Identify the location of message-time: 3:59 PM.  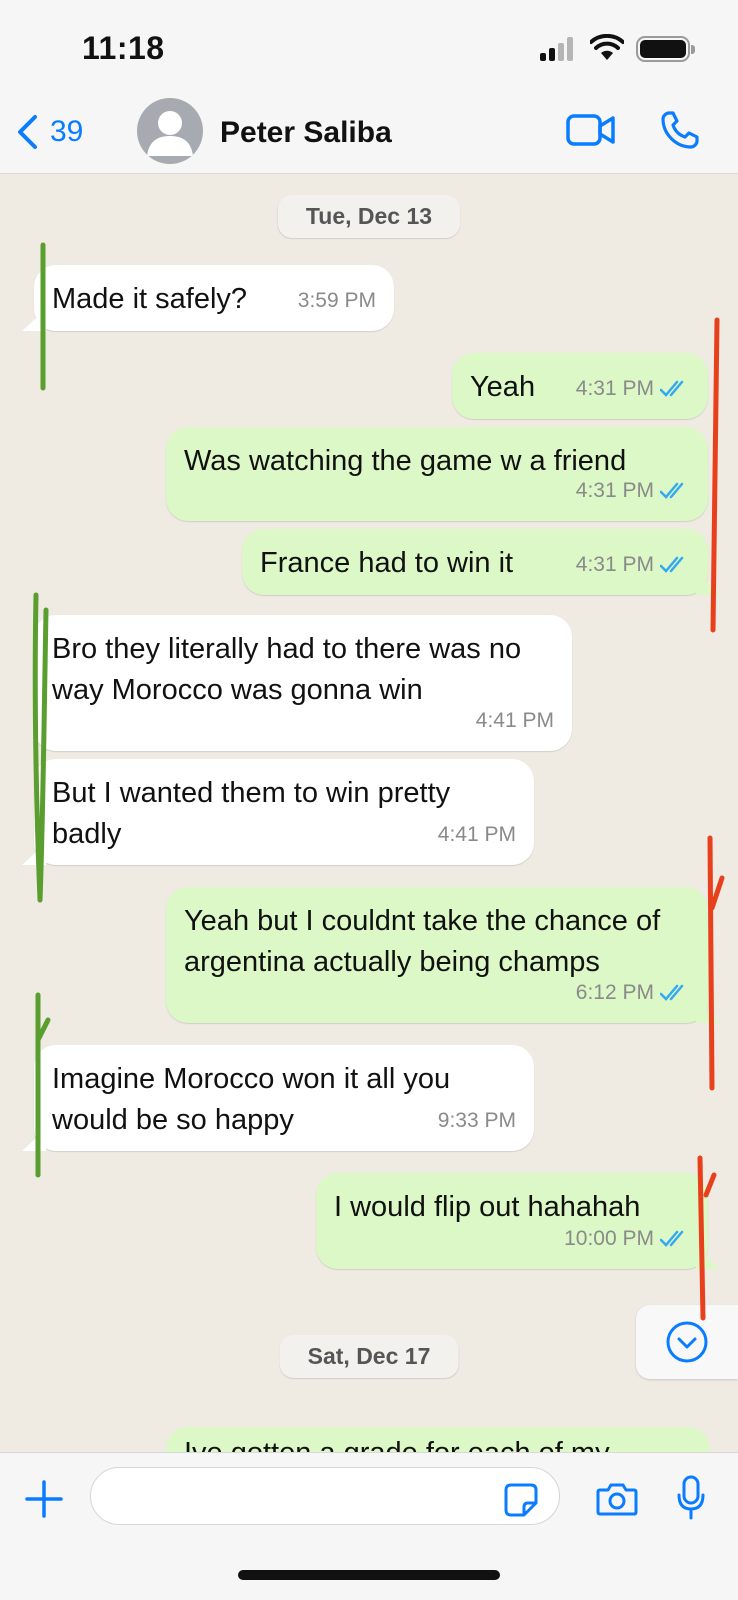
(336, 300).